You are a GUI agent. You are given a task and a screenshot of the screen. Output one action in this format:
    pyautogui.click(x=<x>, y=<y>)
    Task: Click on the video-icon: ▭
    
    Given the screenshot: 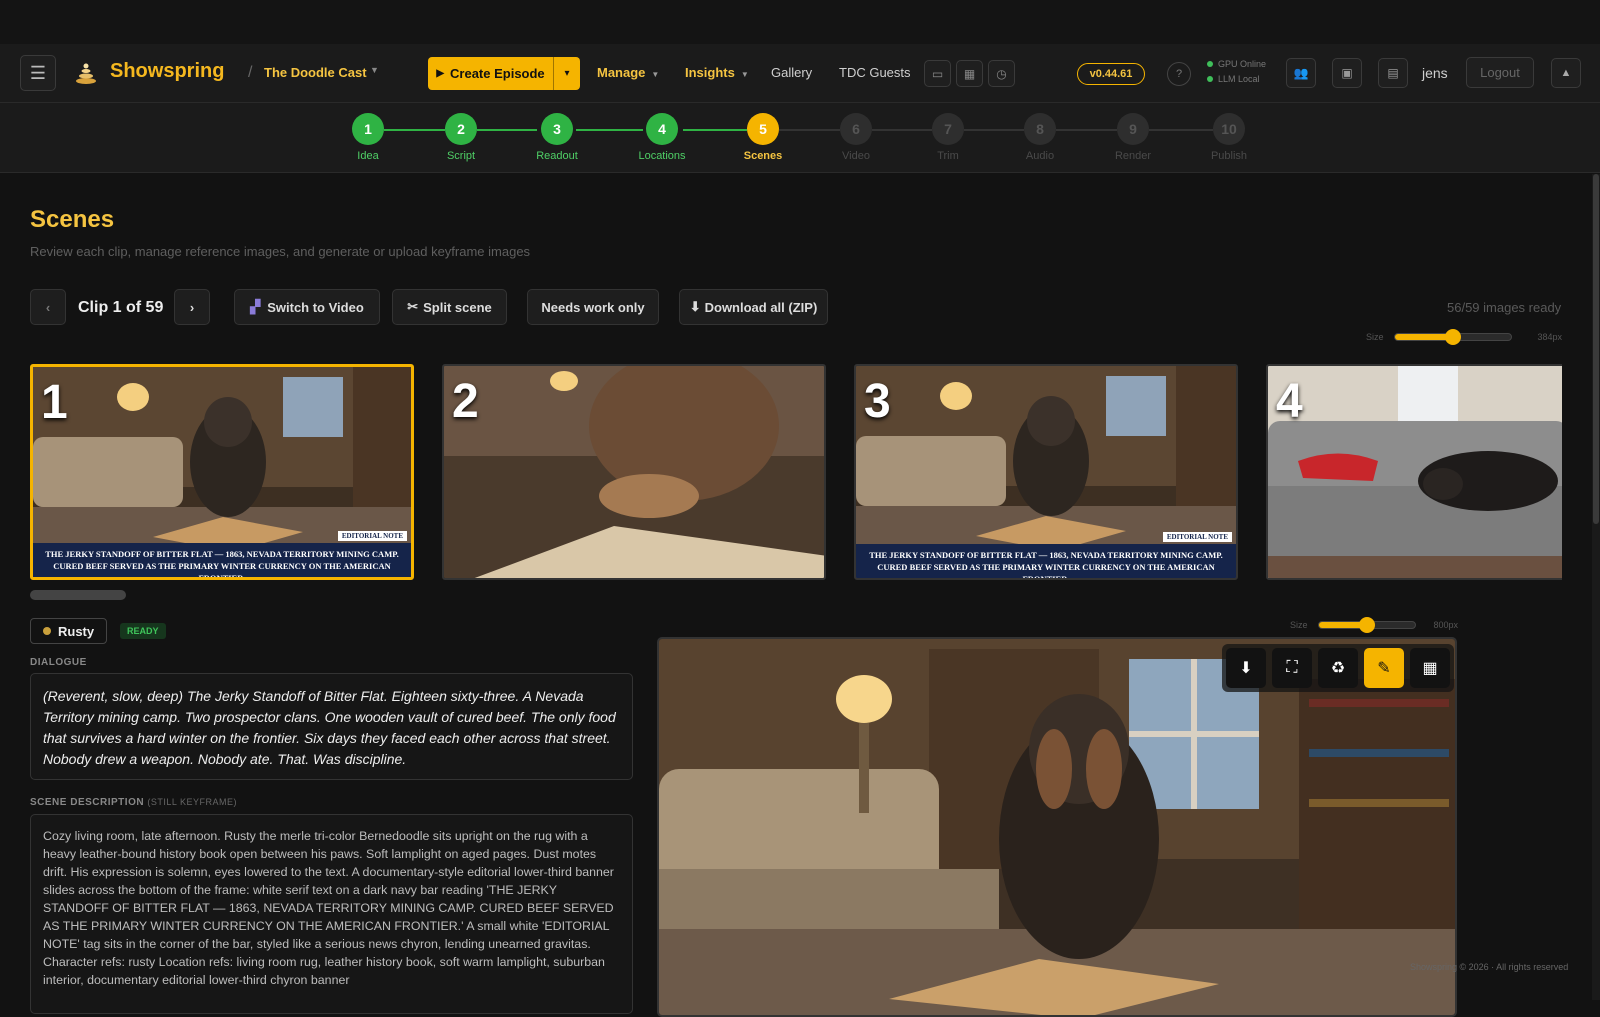 What is the action you would take?
    pyautogui.click(x=937, y=73)
    